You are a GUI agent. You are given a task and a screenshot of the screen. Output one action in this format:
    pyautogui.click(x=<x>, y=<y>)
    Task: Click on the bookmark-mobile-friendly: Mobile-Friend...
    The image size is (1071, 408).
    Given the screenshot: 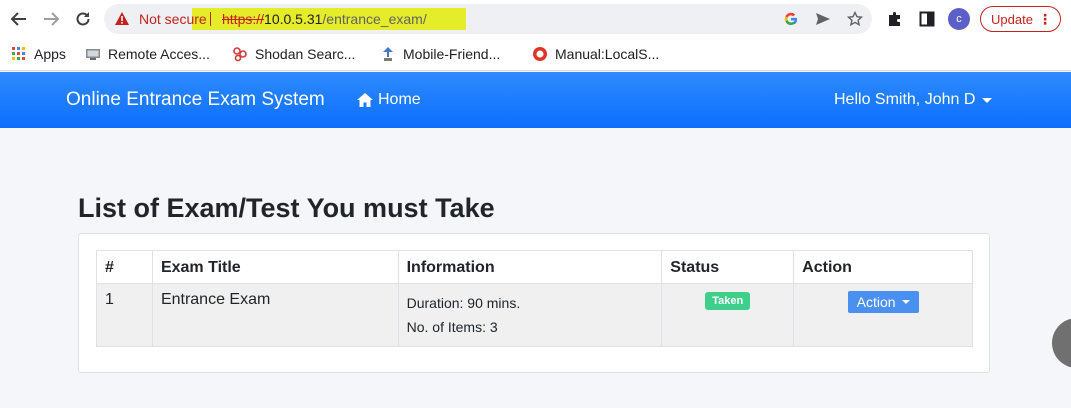 What is the action you would take?
    pyautogui.click(x=440, y=54)
    